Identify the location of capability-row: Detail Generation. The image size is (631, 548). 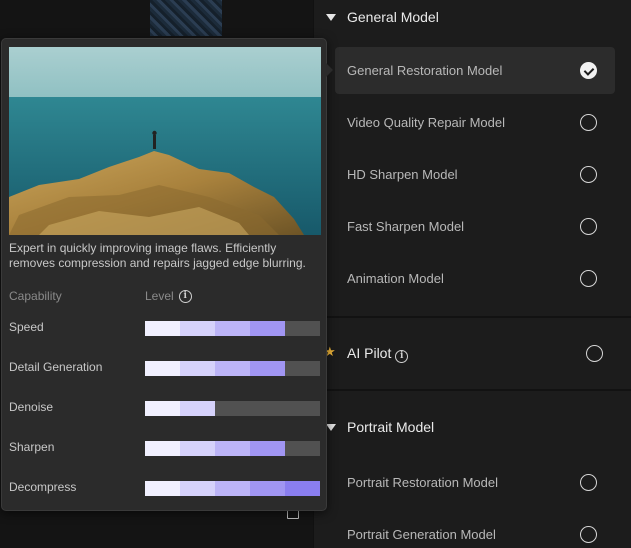
(165, 368).